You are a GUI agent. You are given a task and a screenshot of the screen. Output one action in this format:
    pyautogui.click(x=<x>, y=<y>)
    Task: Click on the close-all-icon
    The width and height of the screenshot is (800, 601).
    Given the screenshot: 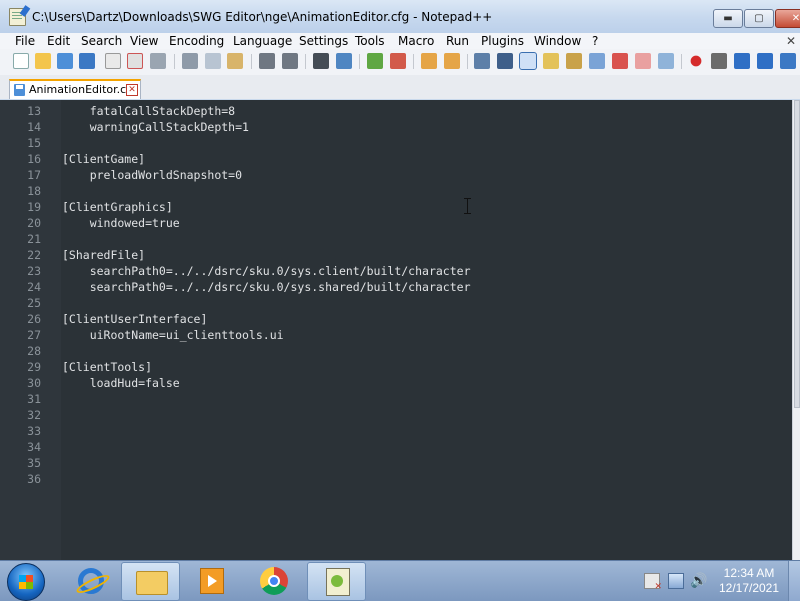 What is the action you would take?
    pyautogui.click(x=135, y=61)
    